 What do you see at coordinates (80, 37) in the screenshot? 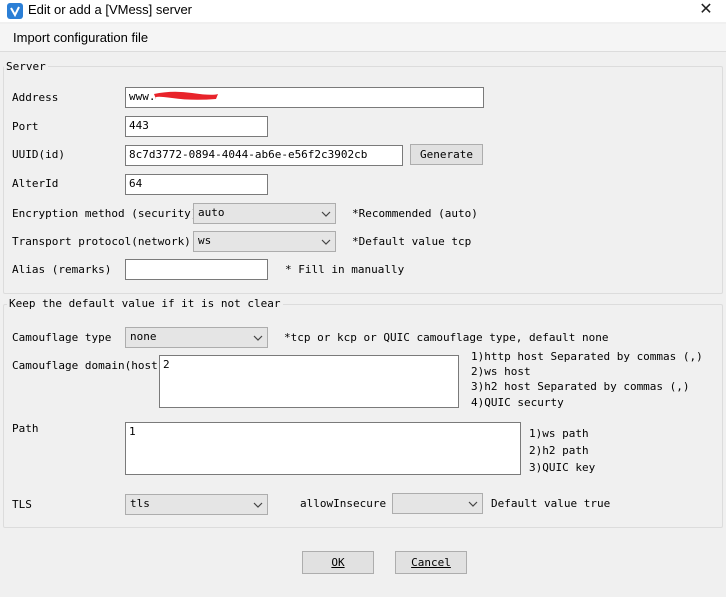
I see `menu-import-config: Import configuration file` at bounding box center [80, 37].